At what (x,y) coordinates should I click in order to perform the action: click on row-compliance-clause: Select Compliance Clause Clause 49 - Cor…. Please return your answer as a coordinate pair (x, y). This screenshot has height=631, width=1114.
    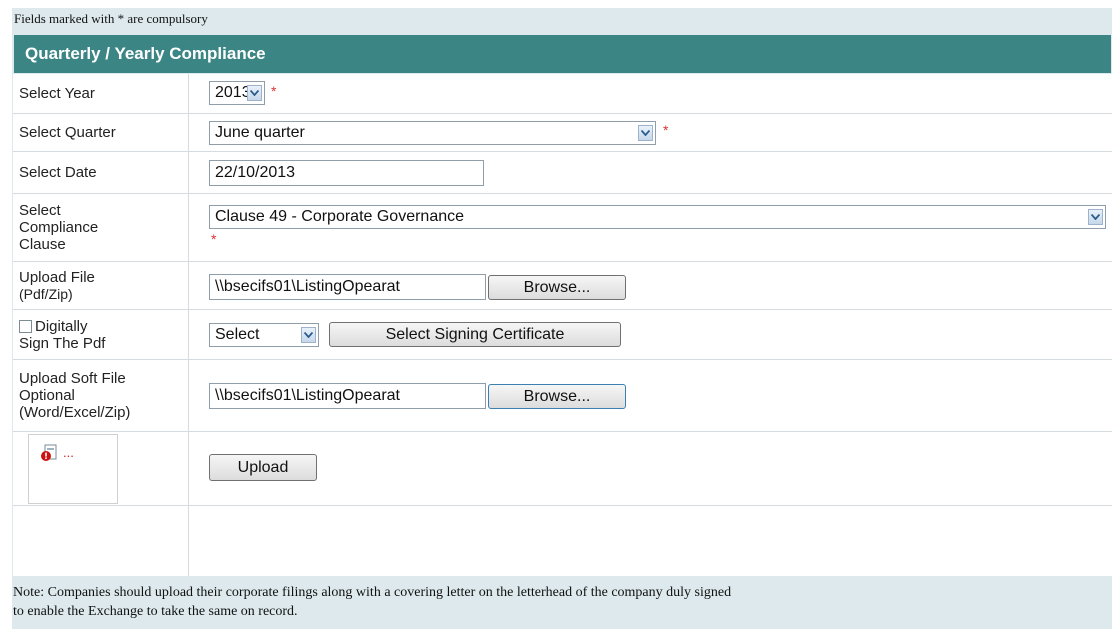
    Looking at the image, I should click on (562, 228).